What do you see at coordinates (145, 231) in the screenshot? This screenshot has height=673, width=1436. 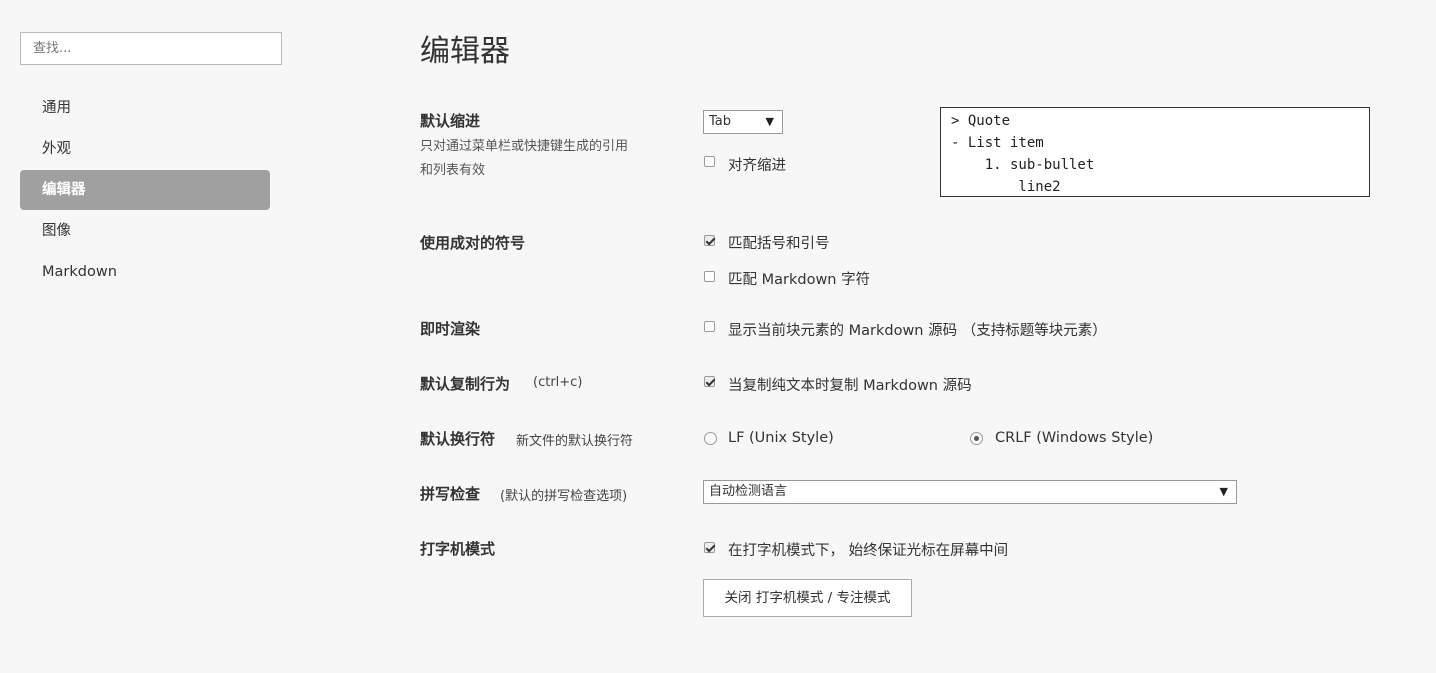 I see `sidebar-item-image: 图像` at bounding box center [145, 231].